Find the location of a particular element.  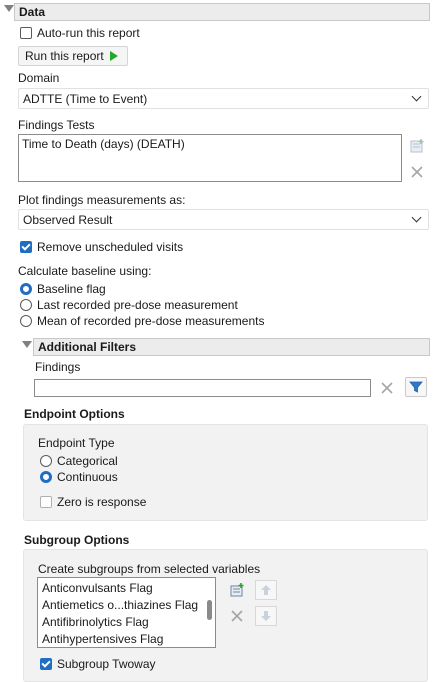

remove-unscheduled-row: Remove unscheduled visits is located at coordinates (101, 247).